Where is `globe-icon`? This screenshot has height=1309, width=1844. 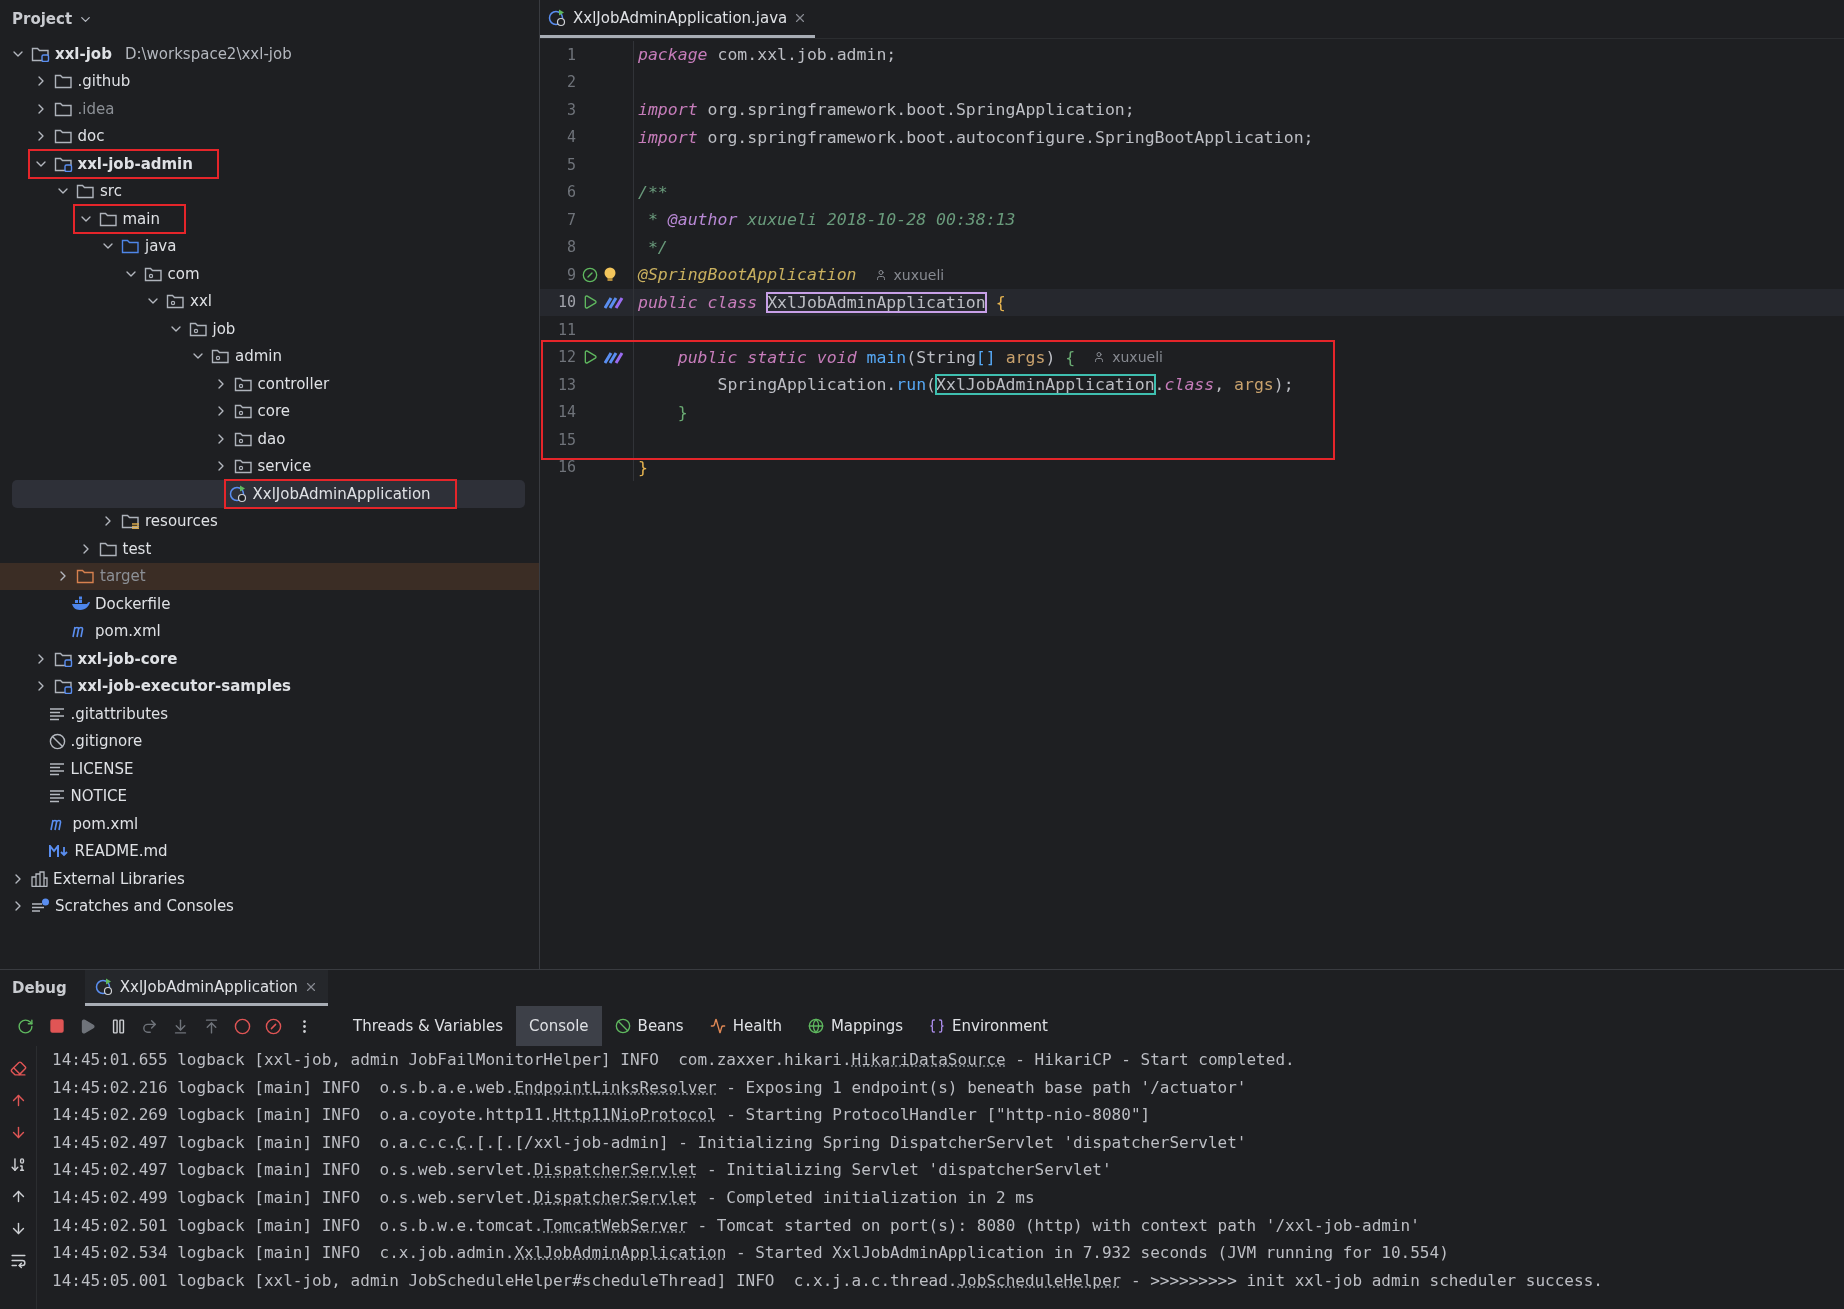
globe-icon is located at coordinates (815, 1026).